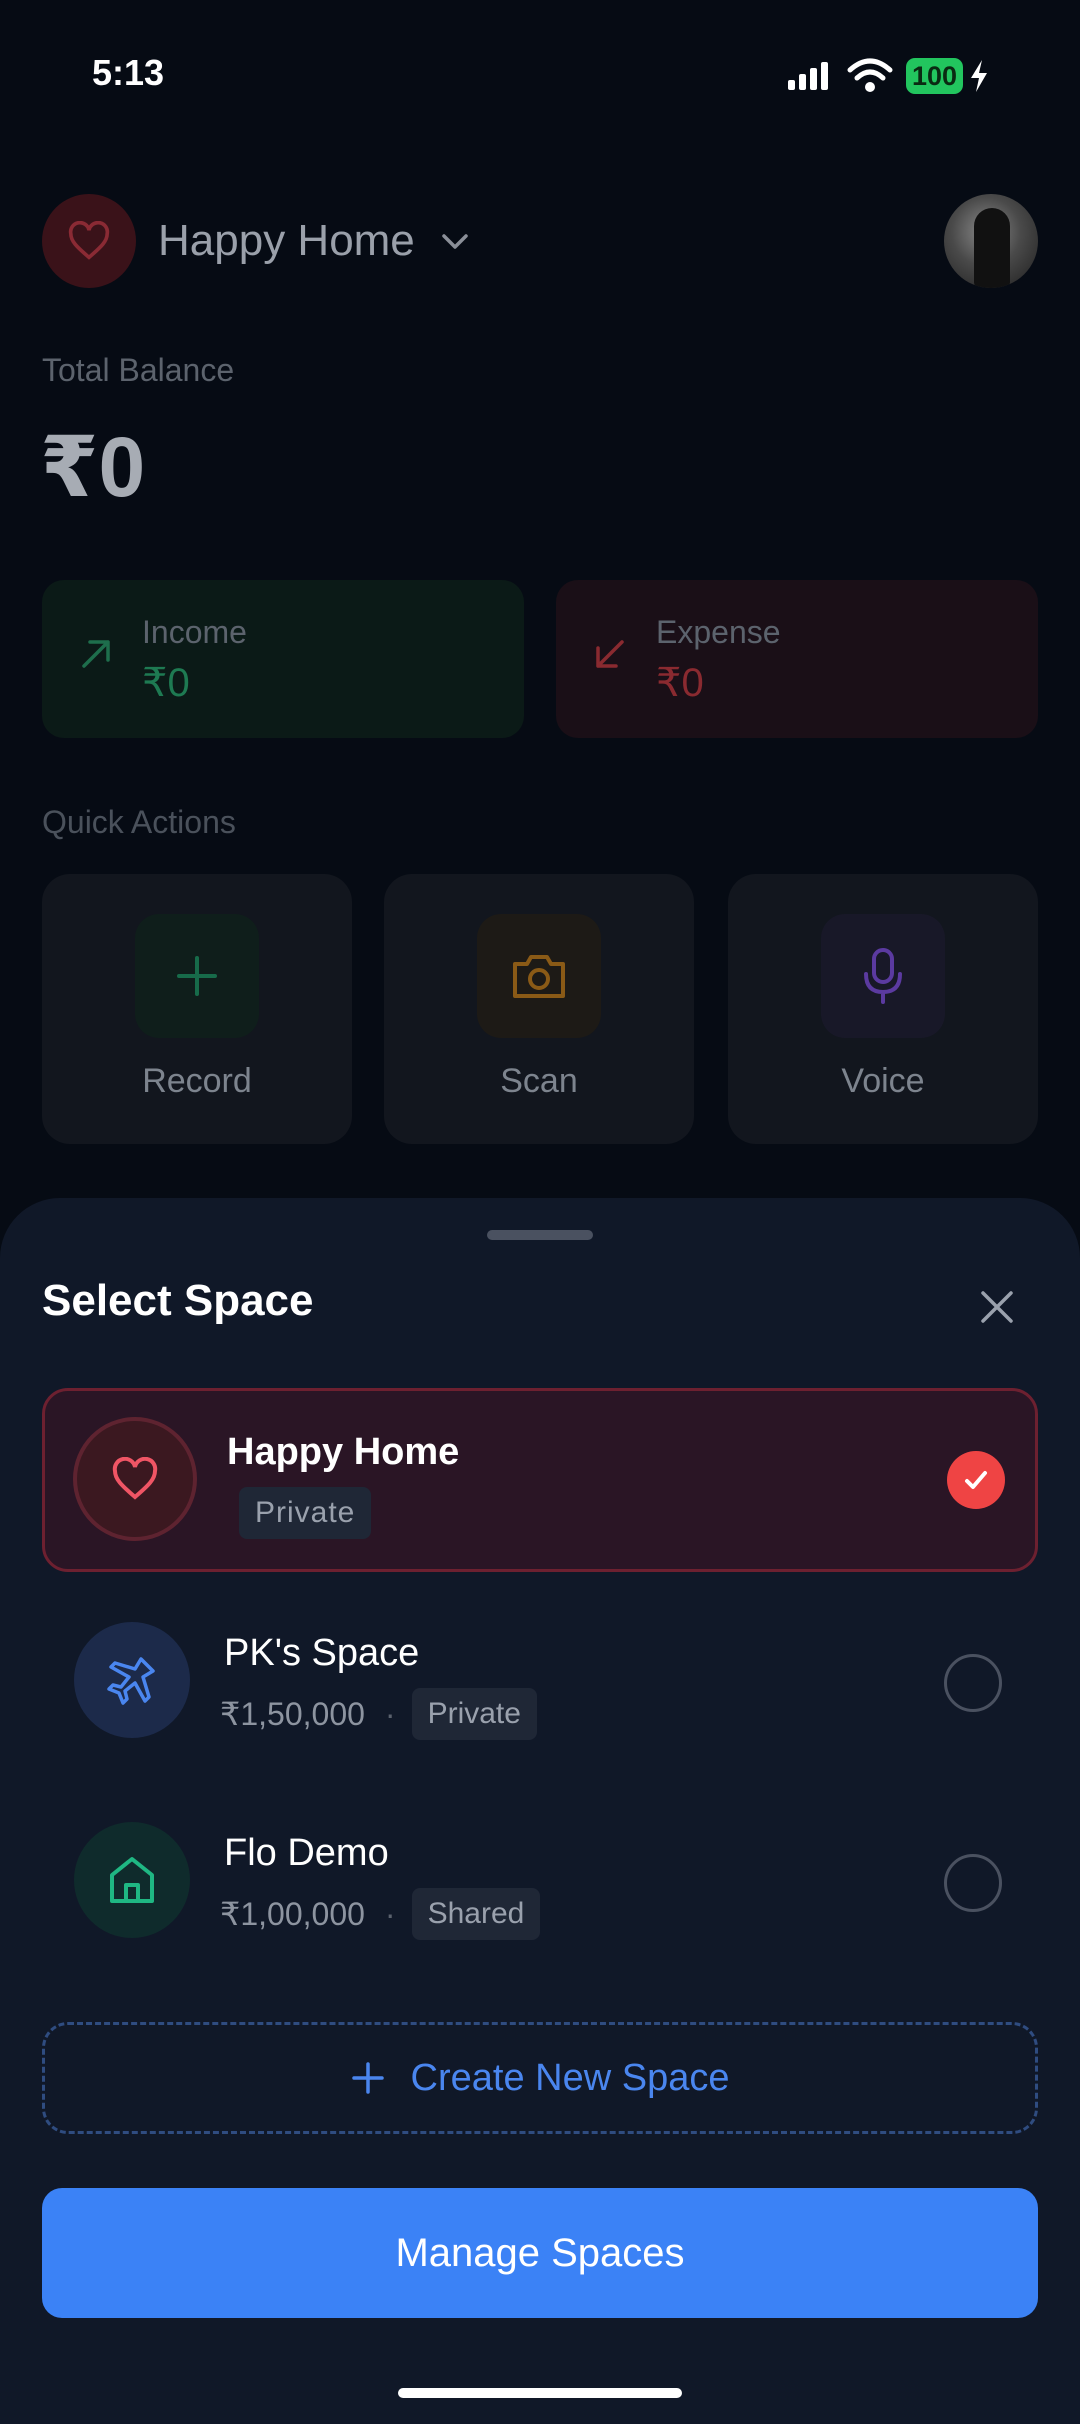 This screenshot has height=2424, width=1080. Describe the element at coordinates (93, 467) in the screenshot. I see `total-balance-value: ₹0` at that location.